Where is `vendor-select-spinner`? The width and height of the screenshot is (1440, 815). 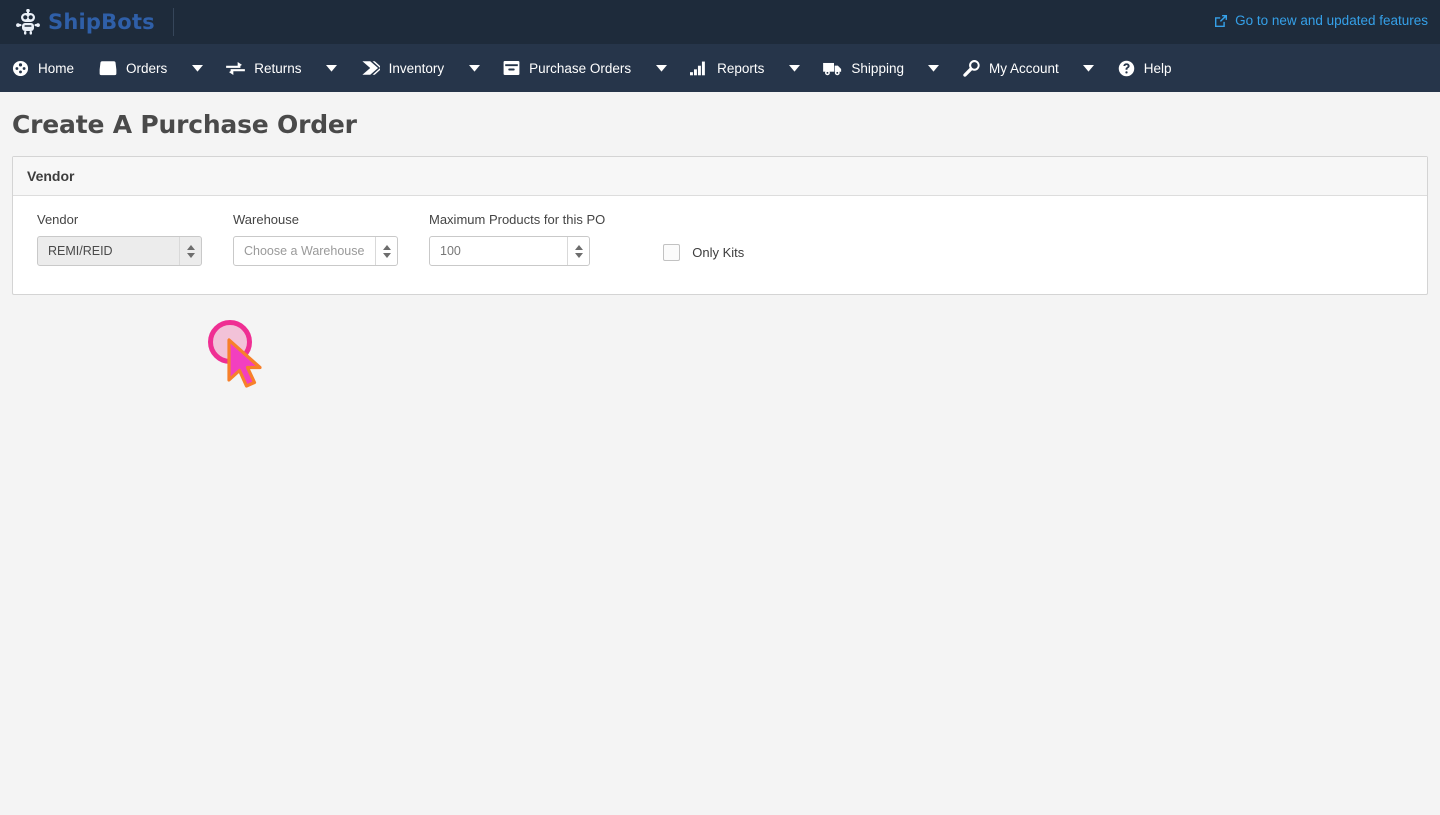 vendor-select-spinner is located at coordinates (190, 251).